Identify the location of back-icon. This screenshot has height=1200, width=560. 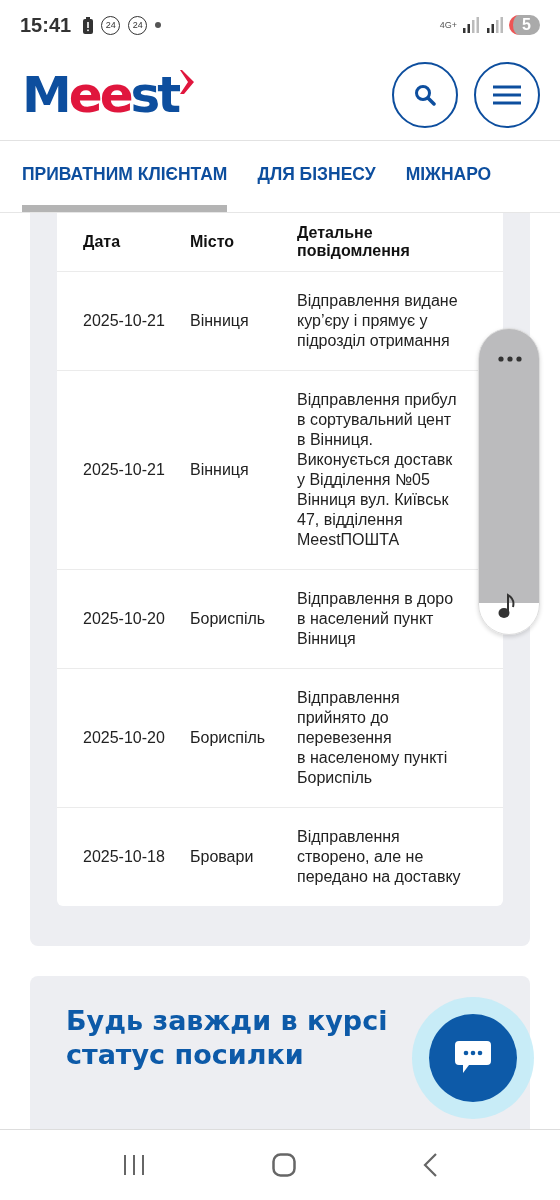
(429, 1165).